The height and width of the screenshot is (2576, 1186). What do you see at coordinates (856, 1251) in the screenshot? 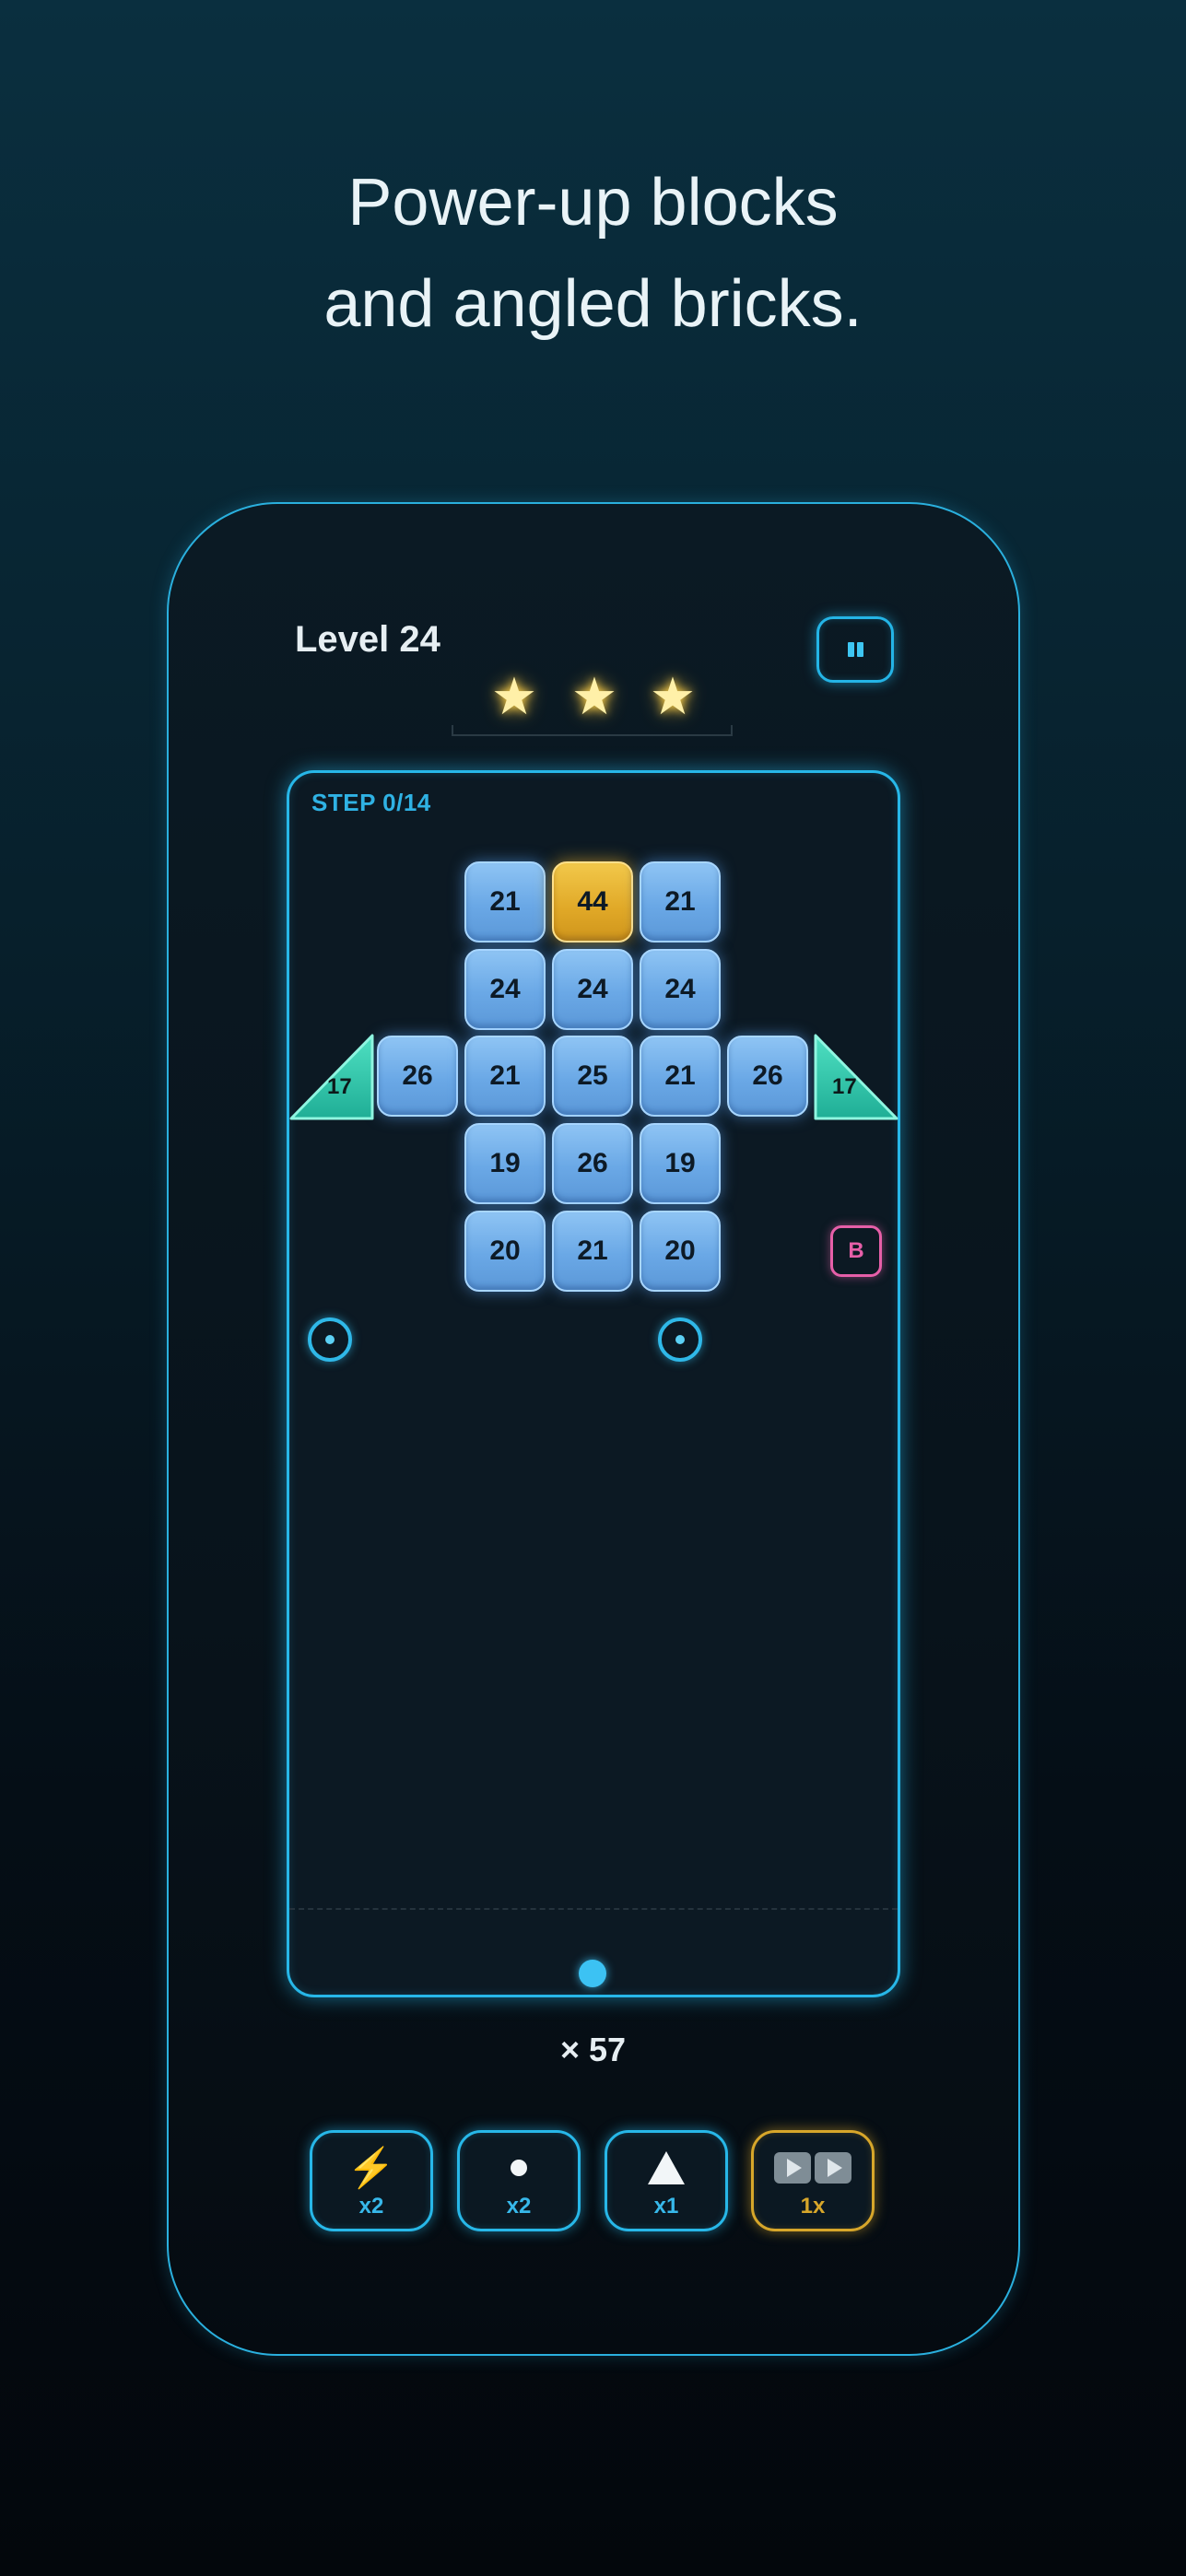
I see `bonus-block: B` at bounding box center [856, 1251].